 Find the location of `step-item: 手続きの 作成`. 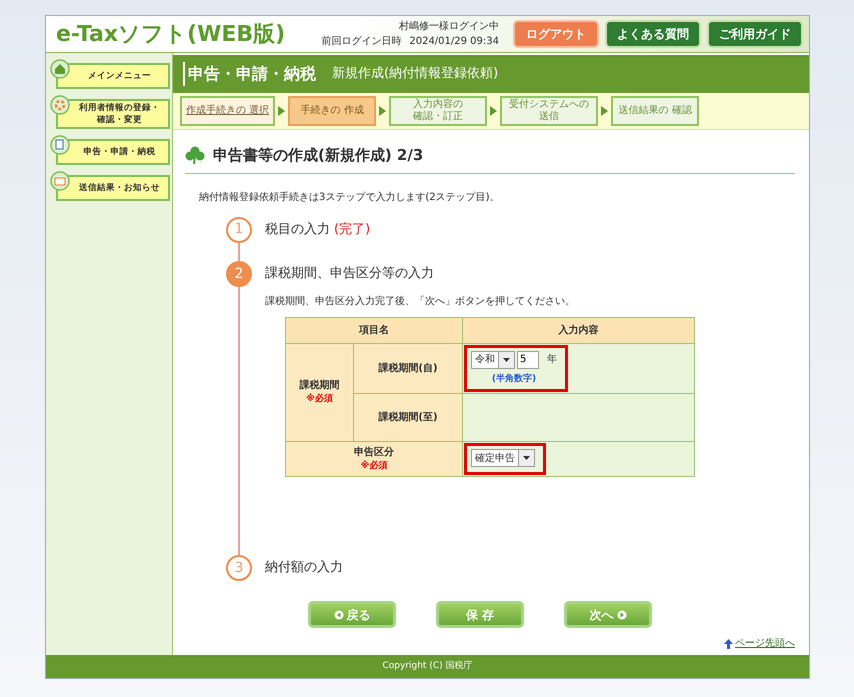

step-item: 手続きの 作成 is located at coordinates (332, 111).